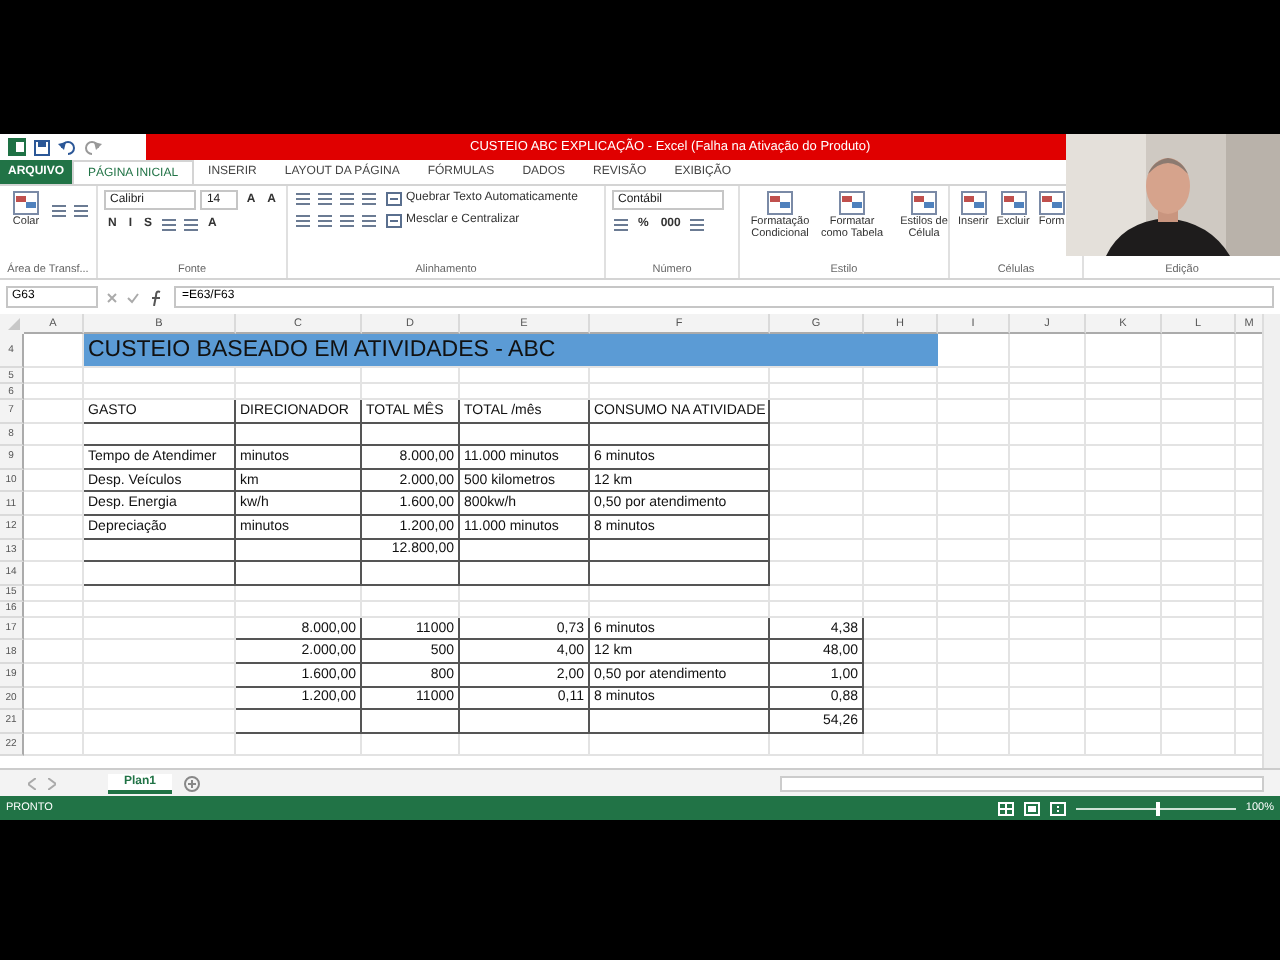 The width and height of the screenshot is (1280, 960). What do you see at coordinates (1057, 808) in the screenshot?
I see `page-break-icon` at bounding box center [1057, 808].